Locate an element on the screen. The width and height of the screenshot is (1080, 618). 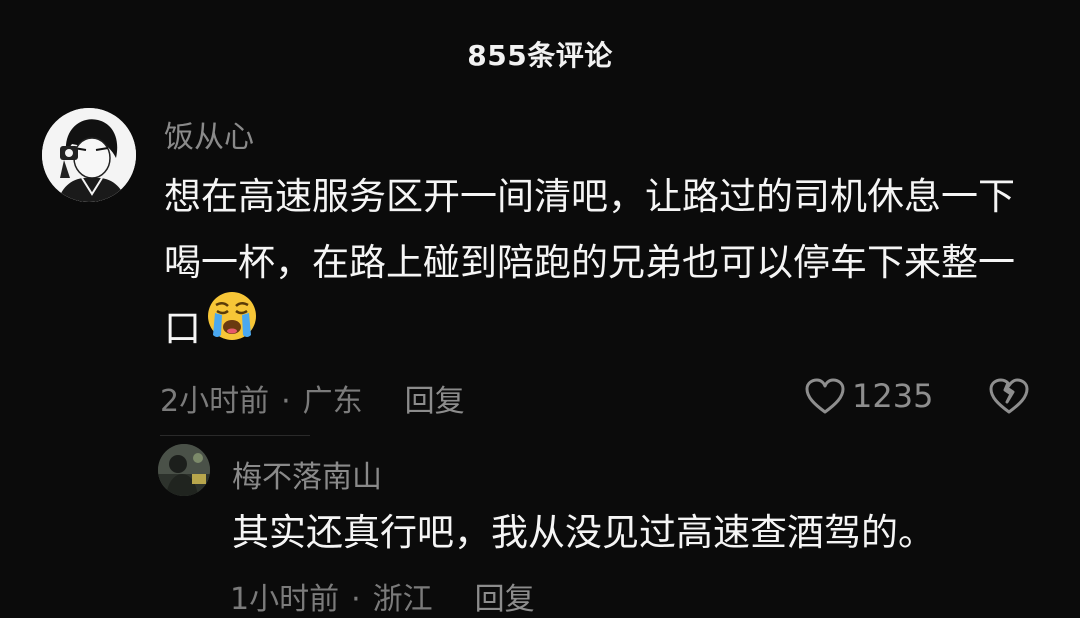
avatar is located at coordinates (89, 155).